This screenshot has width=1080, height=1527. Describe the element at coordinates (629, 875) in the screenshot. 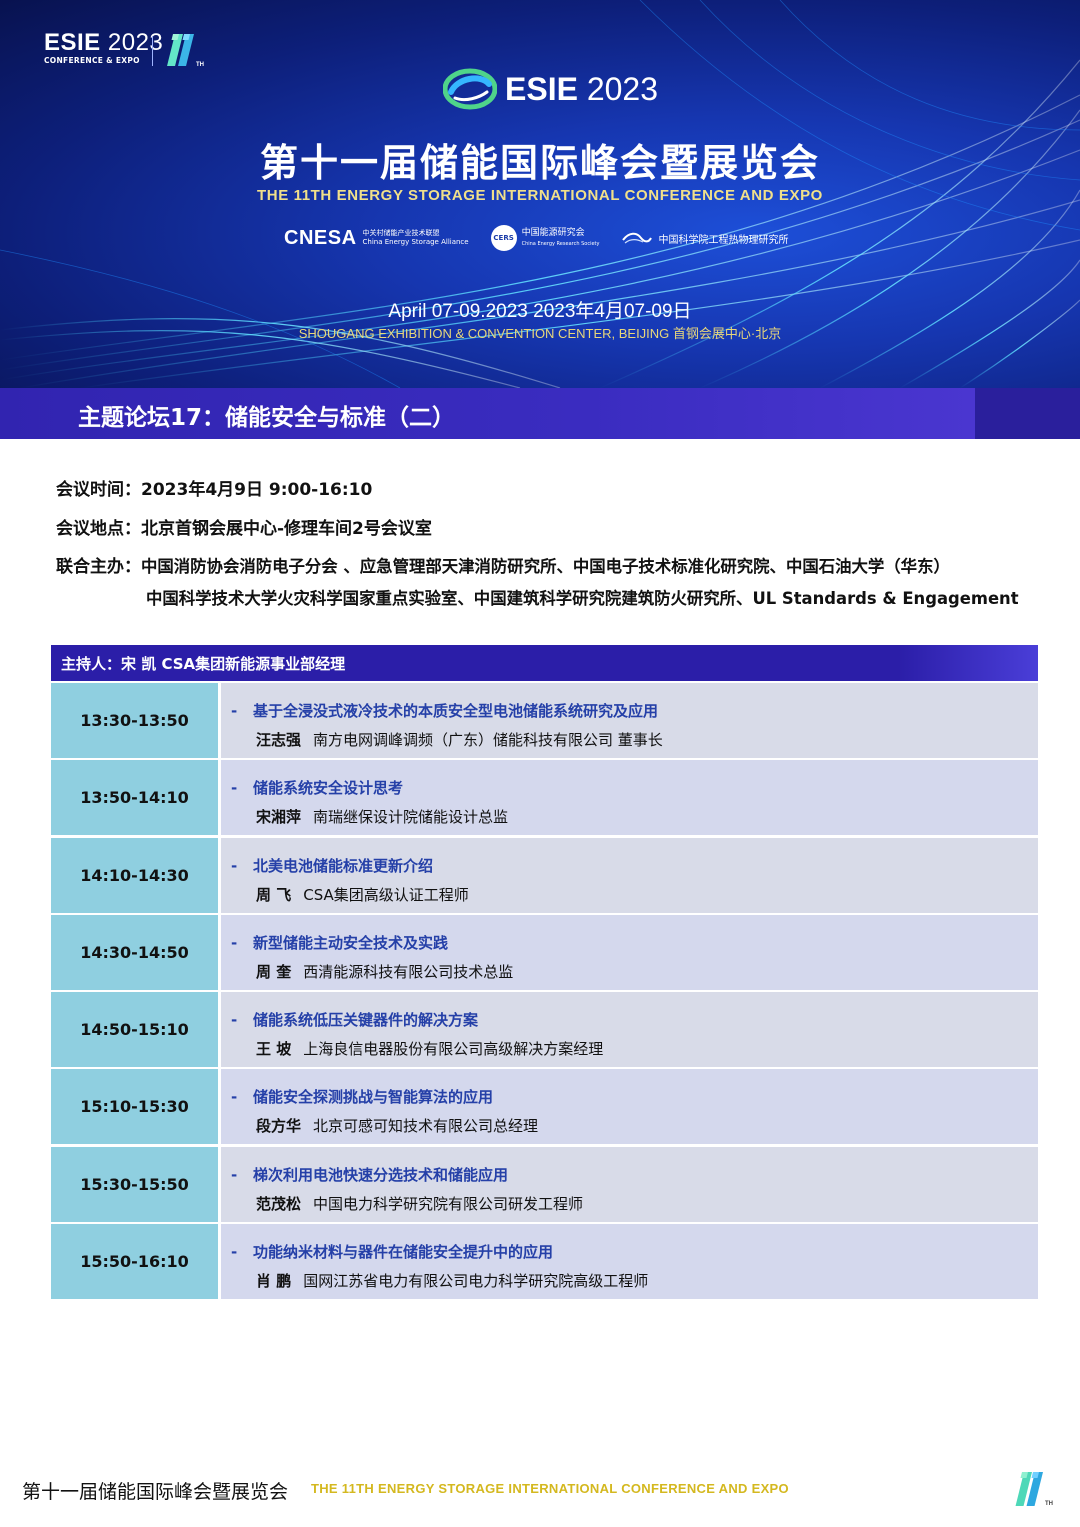

I see `session-detail: - 北美电池储能标准更新介绍 周 飞 CSA集团高级认证工程师` at that location.